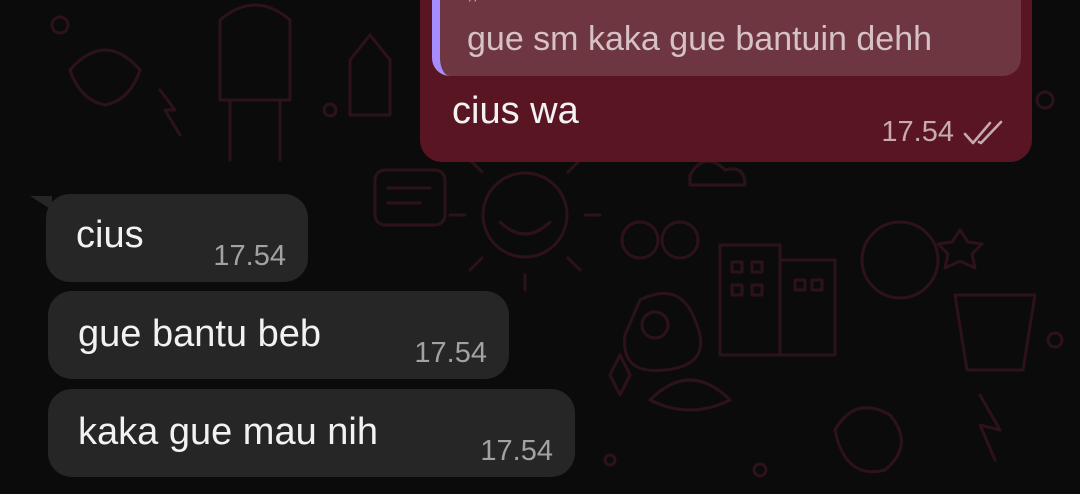 This screenshot has width=1080, height=494. I want to click on quoted-reply-partial-line: ,,, so click(472, 2).